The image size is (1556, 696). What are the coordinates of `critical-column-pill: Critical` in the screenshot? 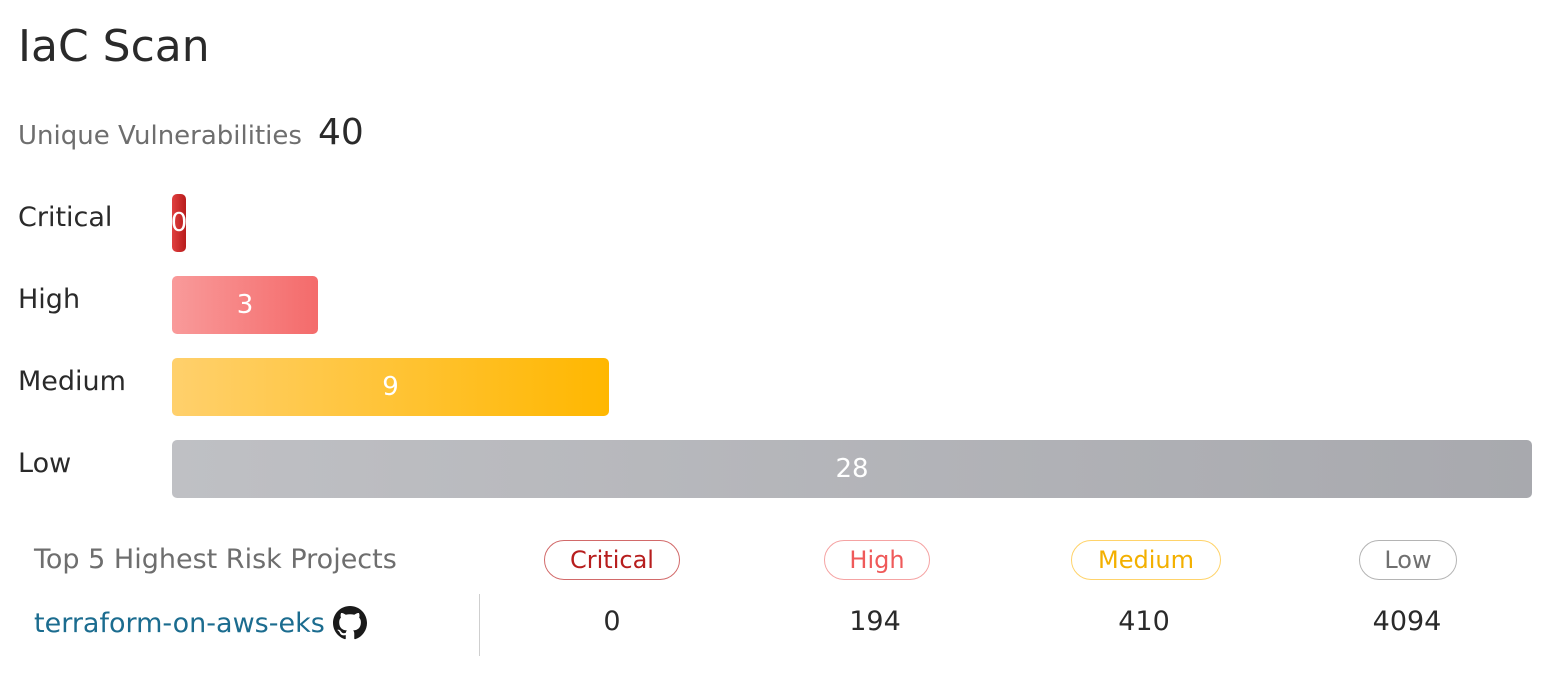 It's located at (612, 560).